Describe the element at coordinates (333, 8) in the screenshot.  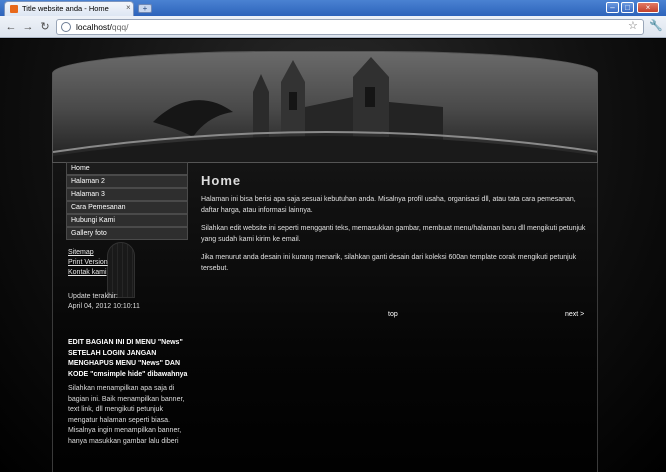
I see `browser-titlebar: Title website anda - Home × + – □ ×` at that location.